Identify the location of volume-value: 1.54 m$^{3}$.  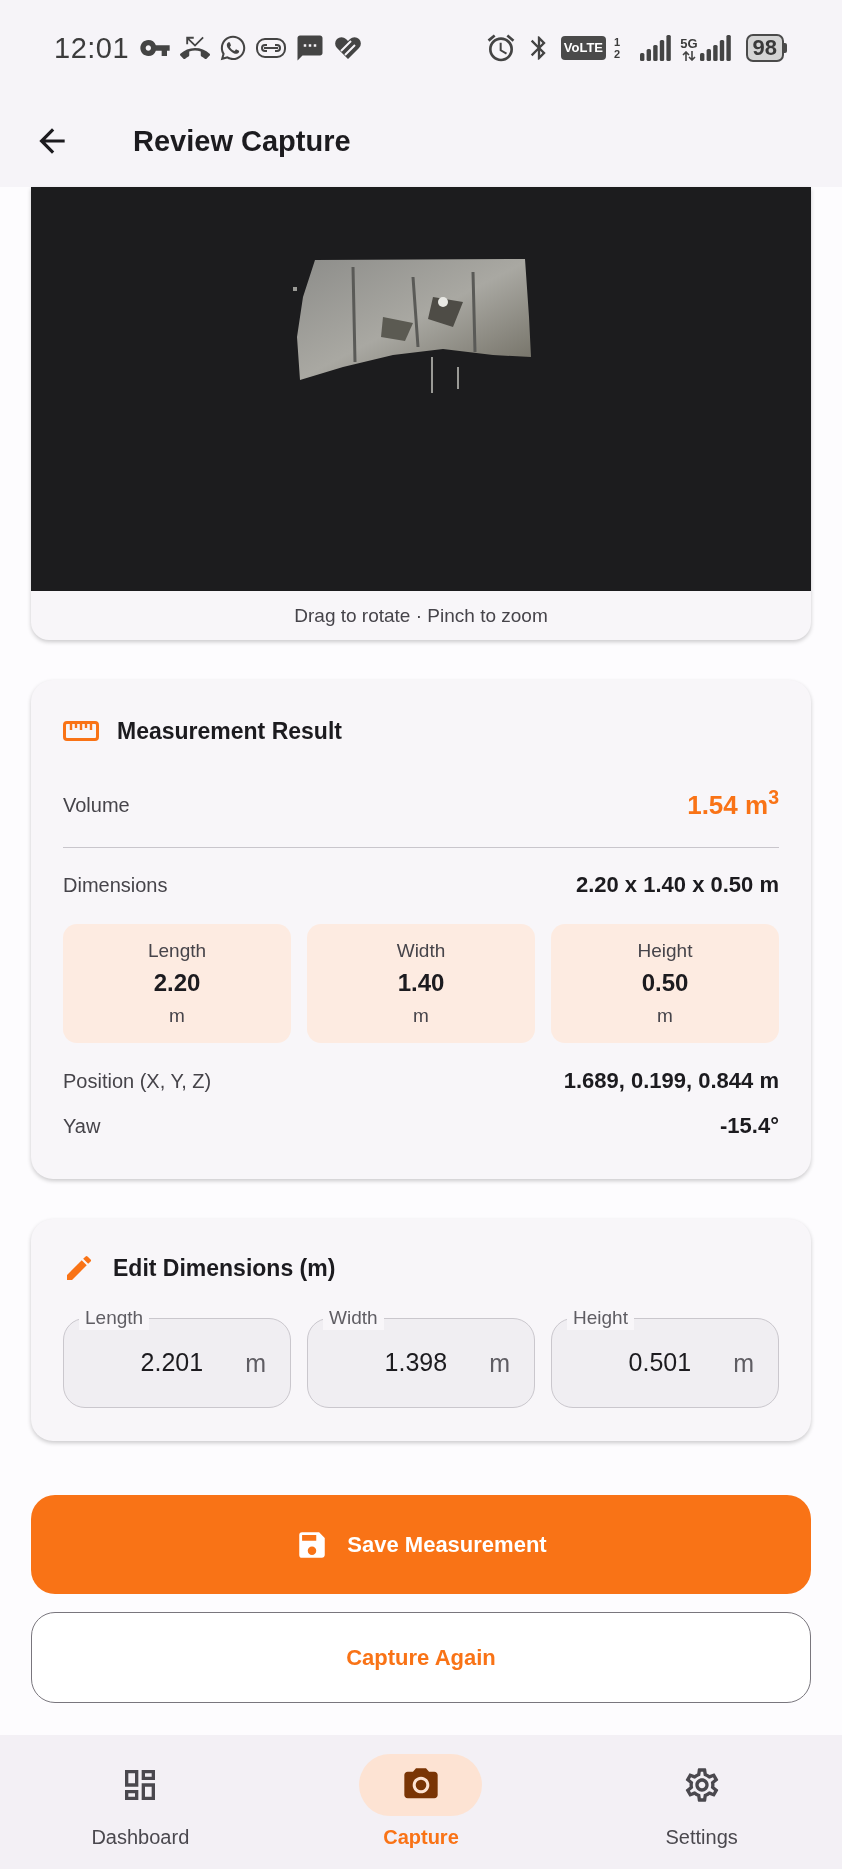
(733, 805).